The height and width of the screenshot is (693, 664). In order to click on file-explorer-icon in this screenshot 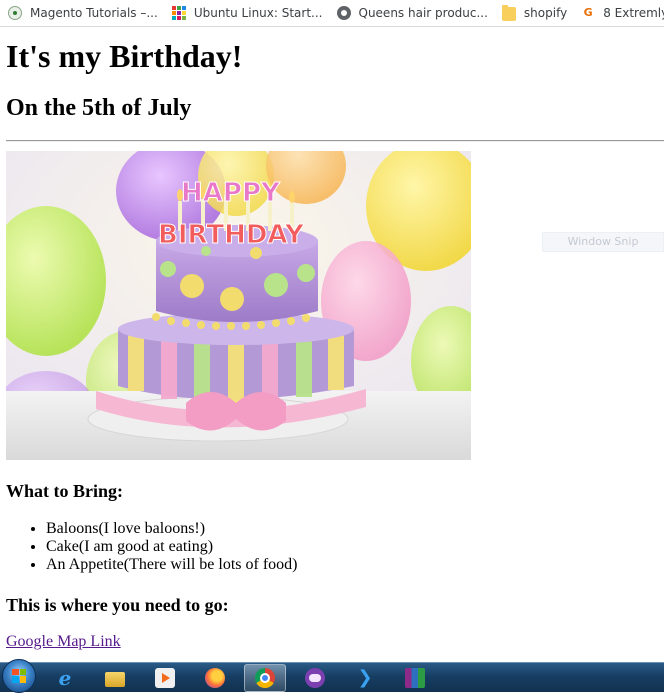, I will do `click(115, 679)`.